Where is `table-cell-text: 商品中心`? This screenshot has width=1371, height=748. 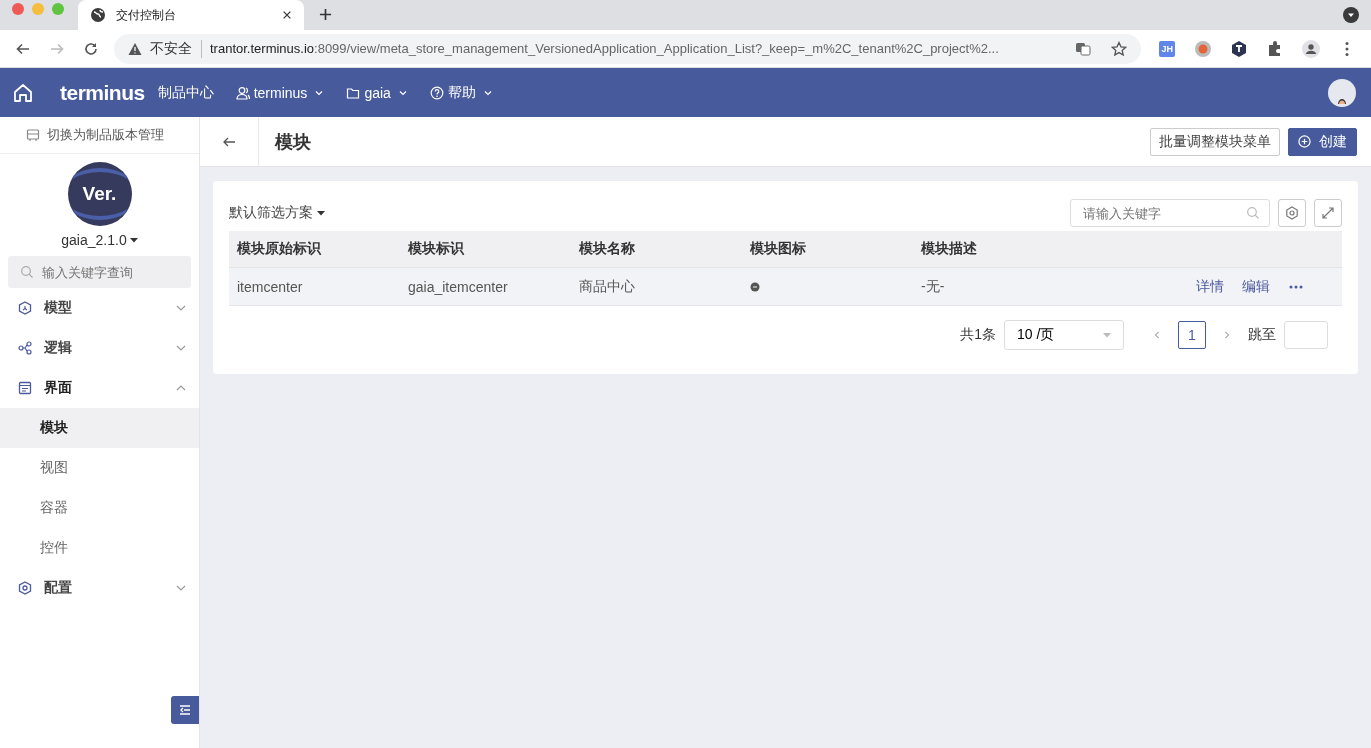
table-cell-text: 商品中心 is located at coordinates (607, 286).